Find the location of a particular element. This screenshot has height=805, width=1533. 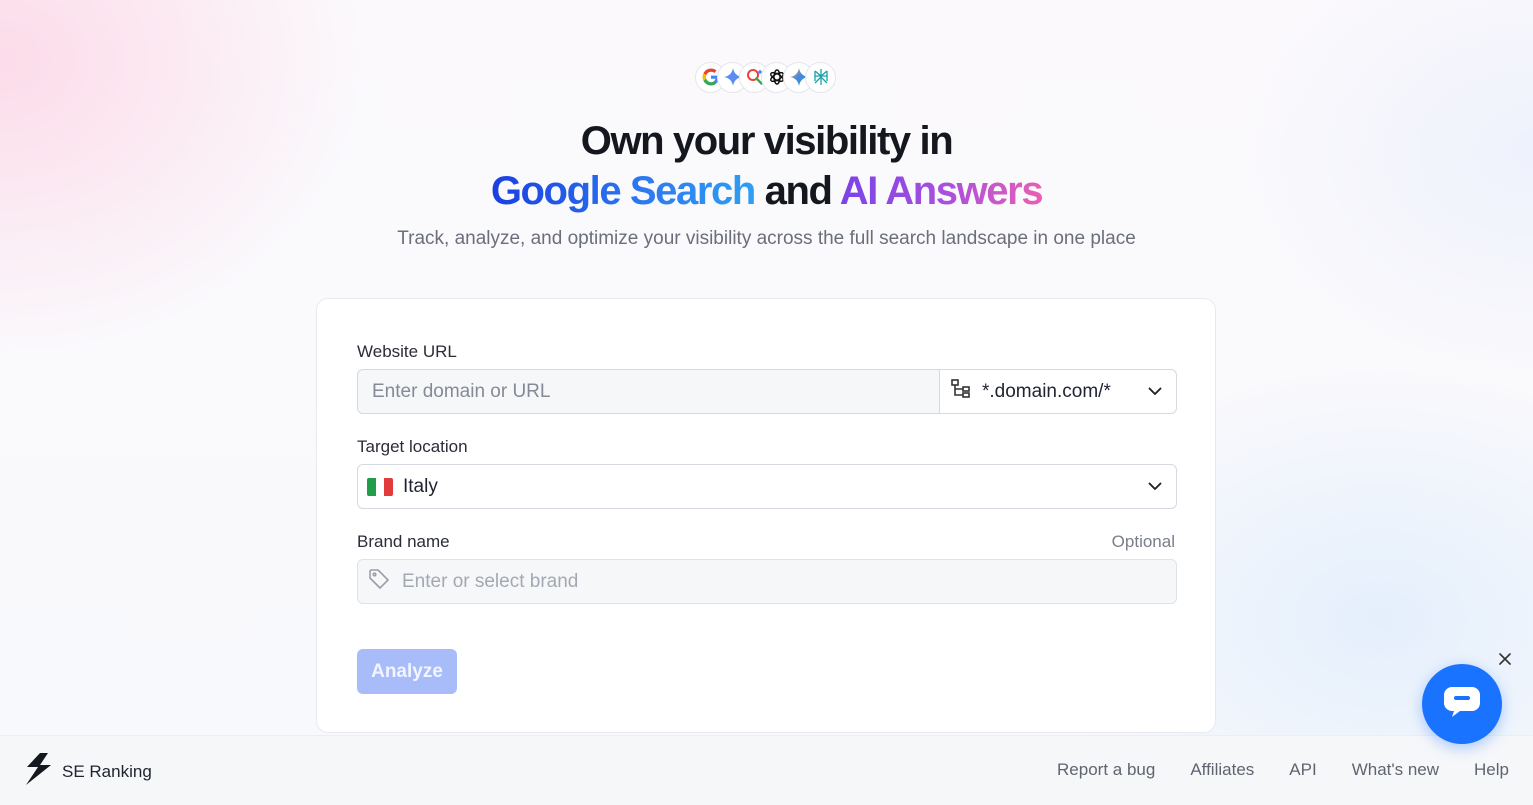

target-location-label: Target location is located at coordinates (412, 446).